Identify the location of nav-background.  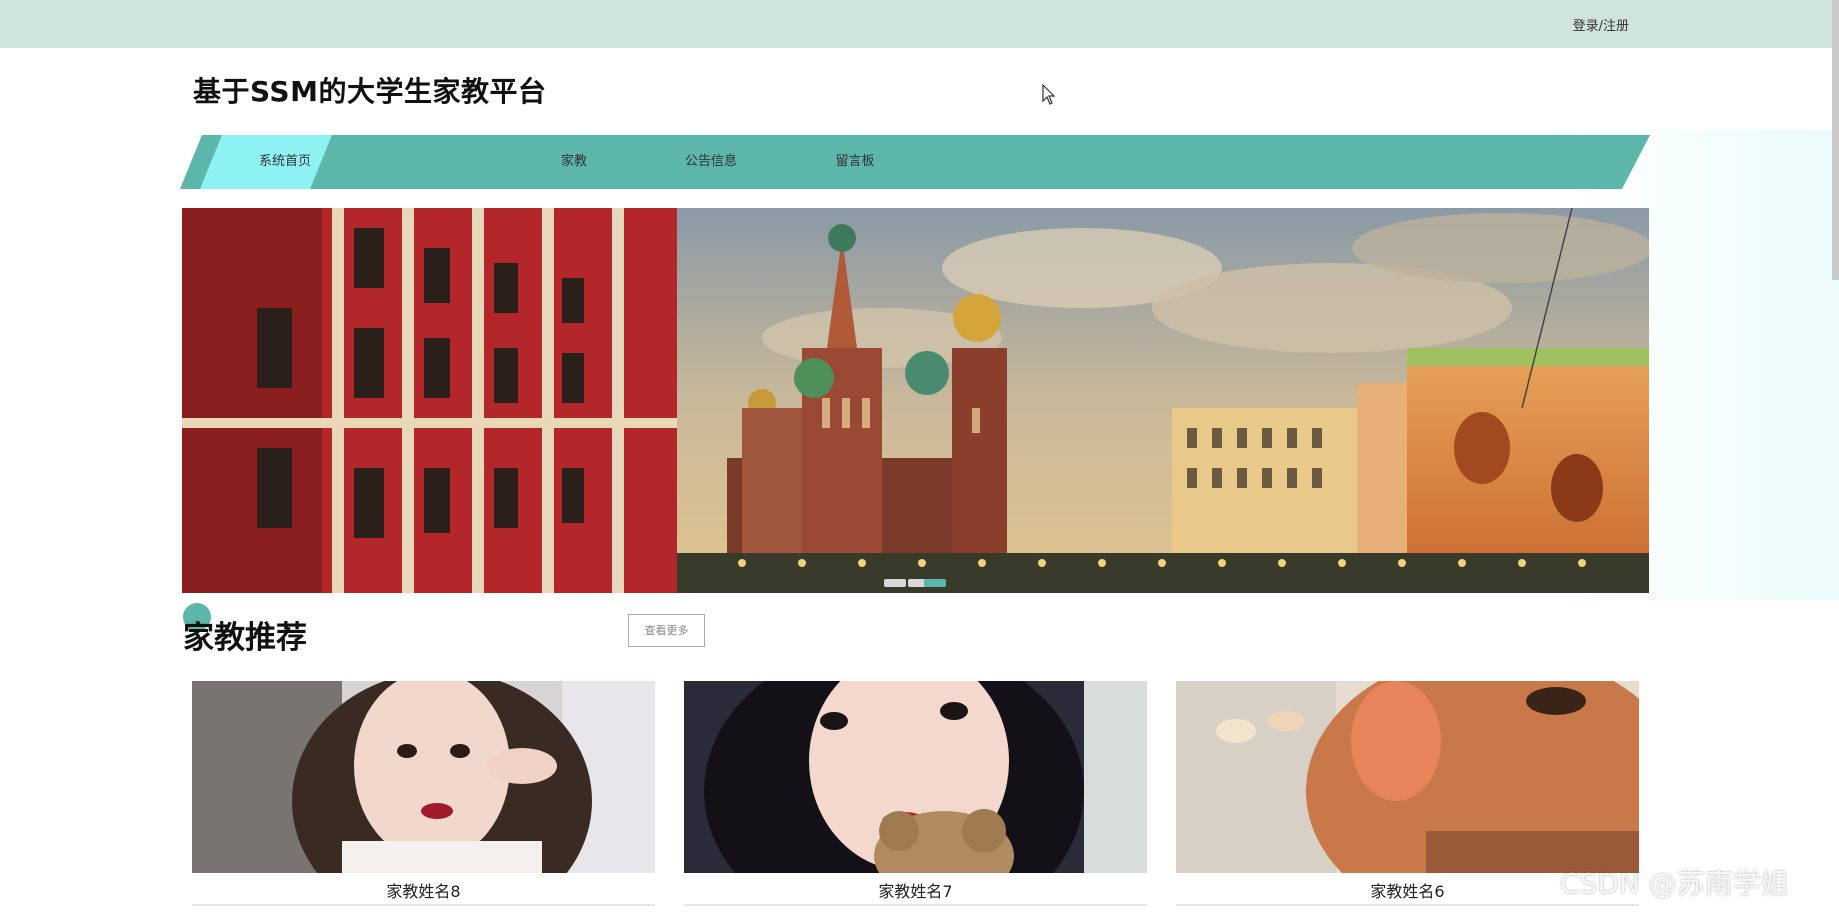
(915, 162).